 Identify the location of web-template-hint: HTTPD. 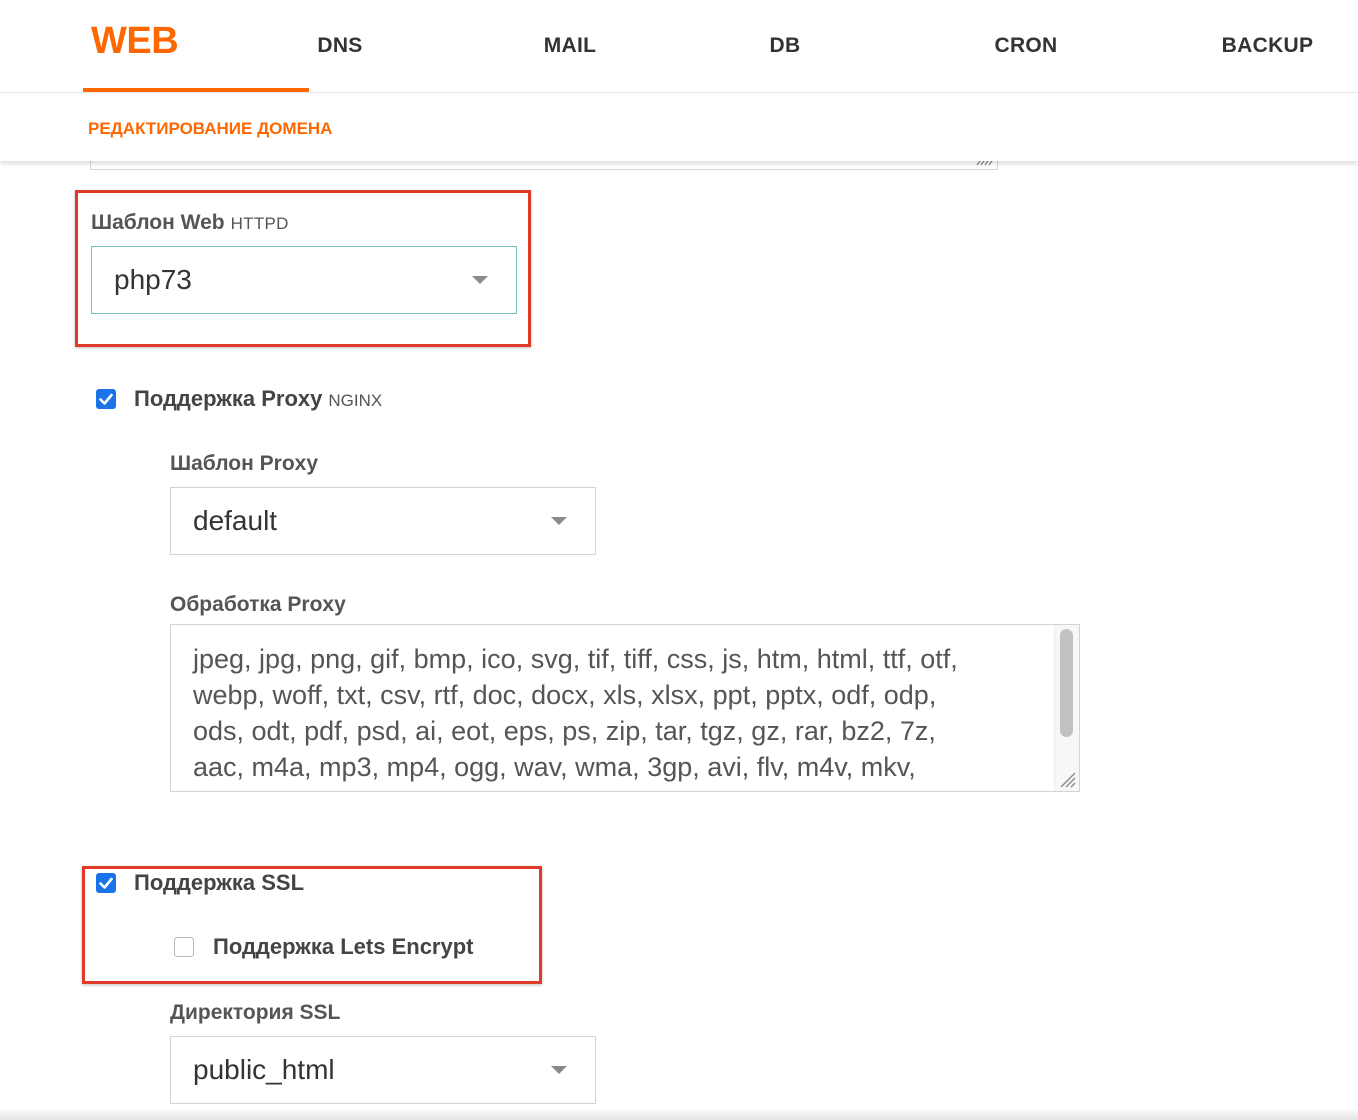
(259, 223).